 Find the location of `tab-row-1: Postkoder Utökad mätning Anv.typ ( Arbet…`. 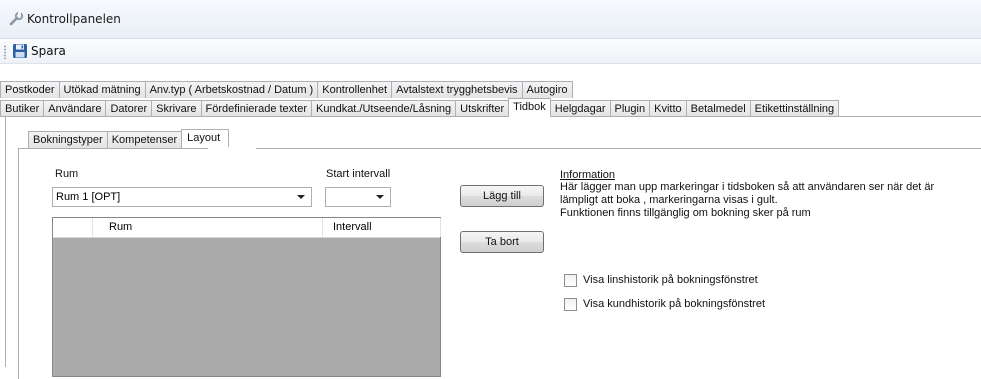

tab-row-1: Postkoder Utökad mätning Anv.typ ( Arbet… is located at coordinates (286, 88).